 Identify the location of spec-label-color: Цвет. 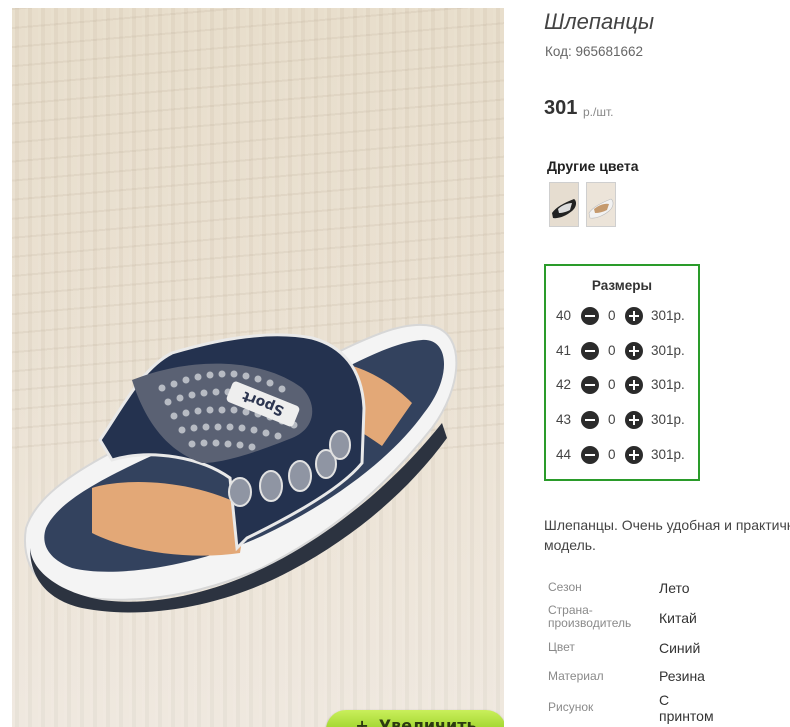
(561, 647).